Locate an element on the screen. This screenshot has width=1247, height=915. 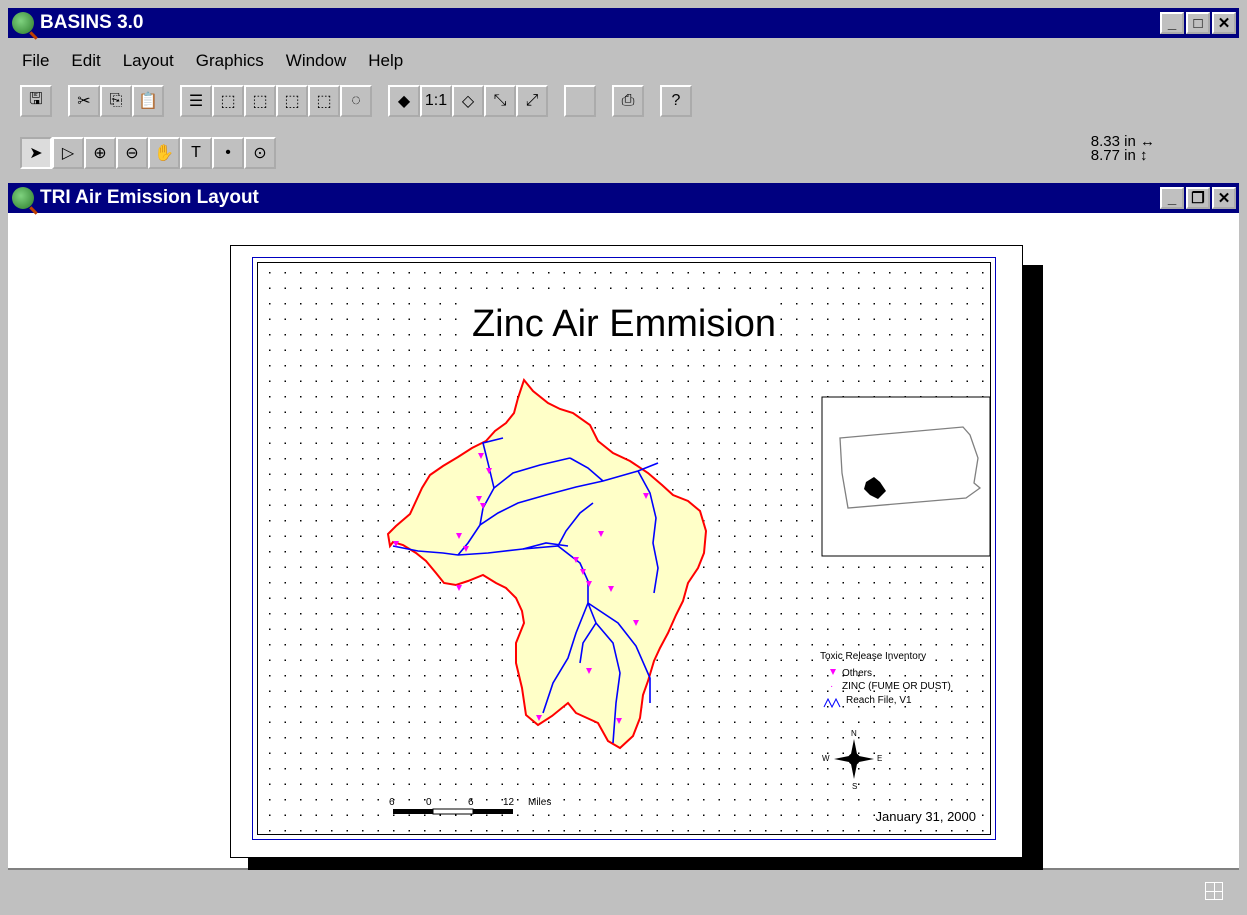
legend-others-symbol is located at coordinates (833, 672).